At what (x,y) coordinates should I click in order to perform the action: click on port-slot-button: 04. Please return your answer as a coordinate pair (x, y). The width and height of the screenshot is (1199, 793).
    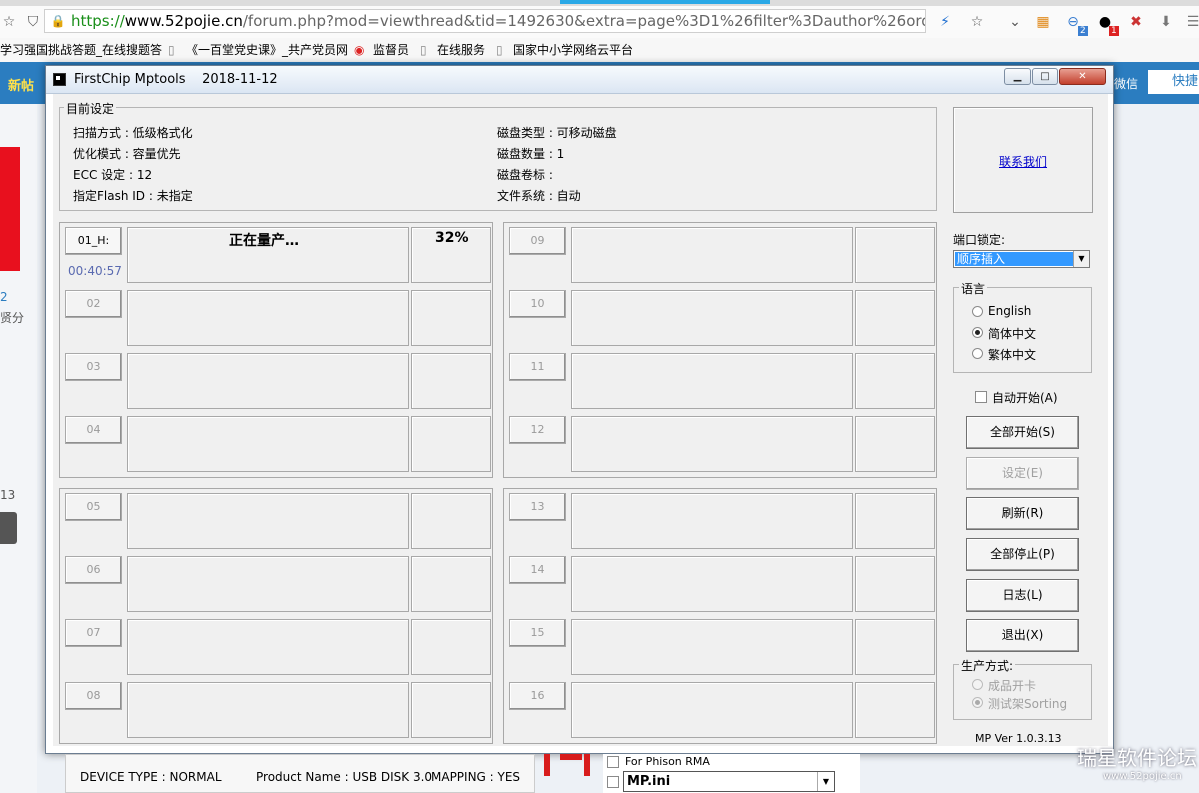
    Looking at the image, I should click on (93, 430).